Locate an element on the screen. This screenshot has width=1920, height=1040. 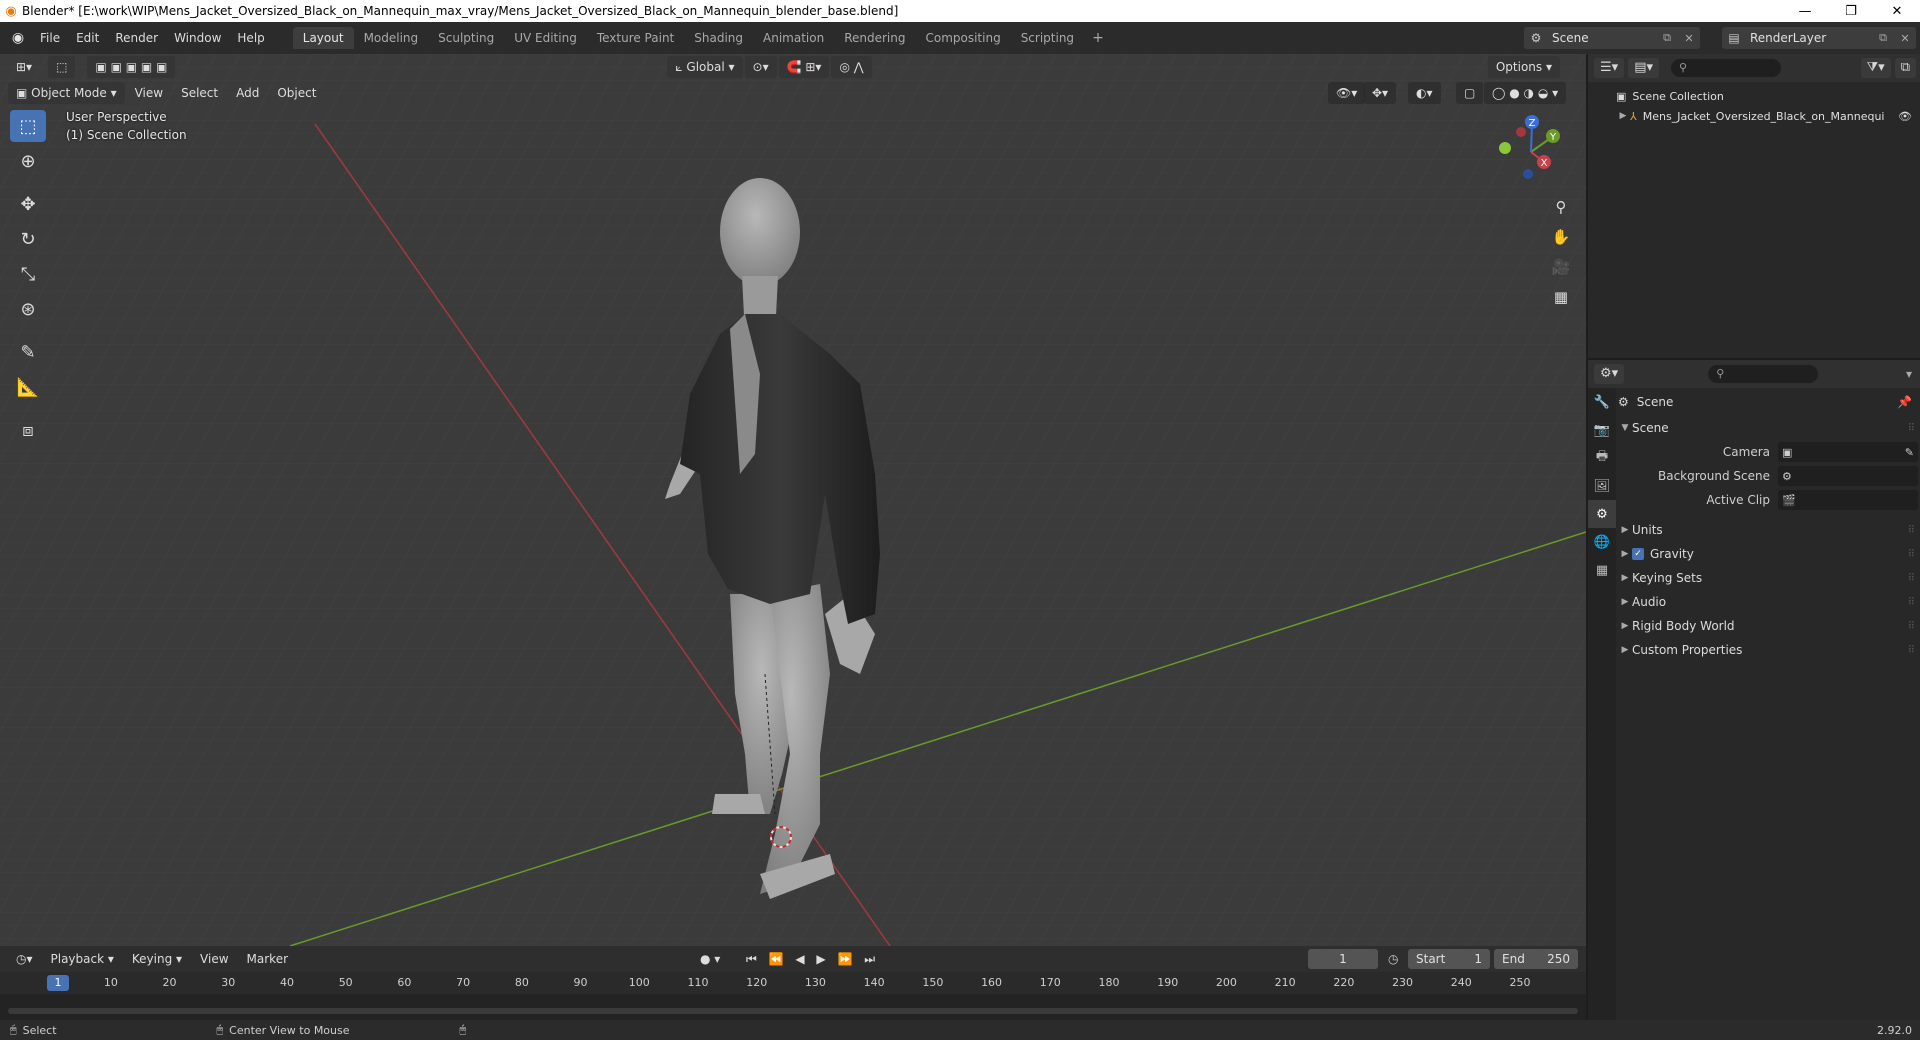
gizmo-neg-y-axis is located at coordinates (1505, 148).